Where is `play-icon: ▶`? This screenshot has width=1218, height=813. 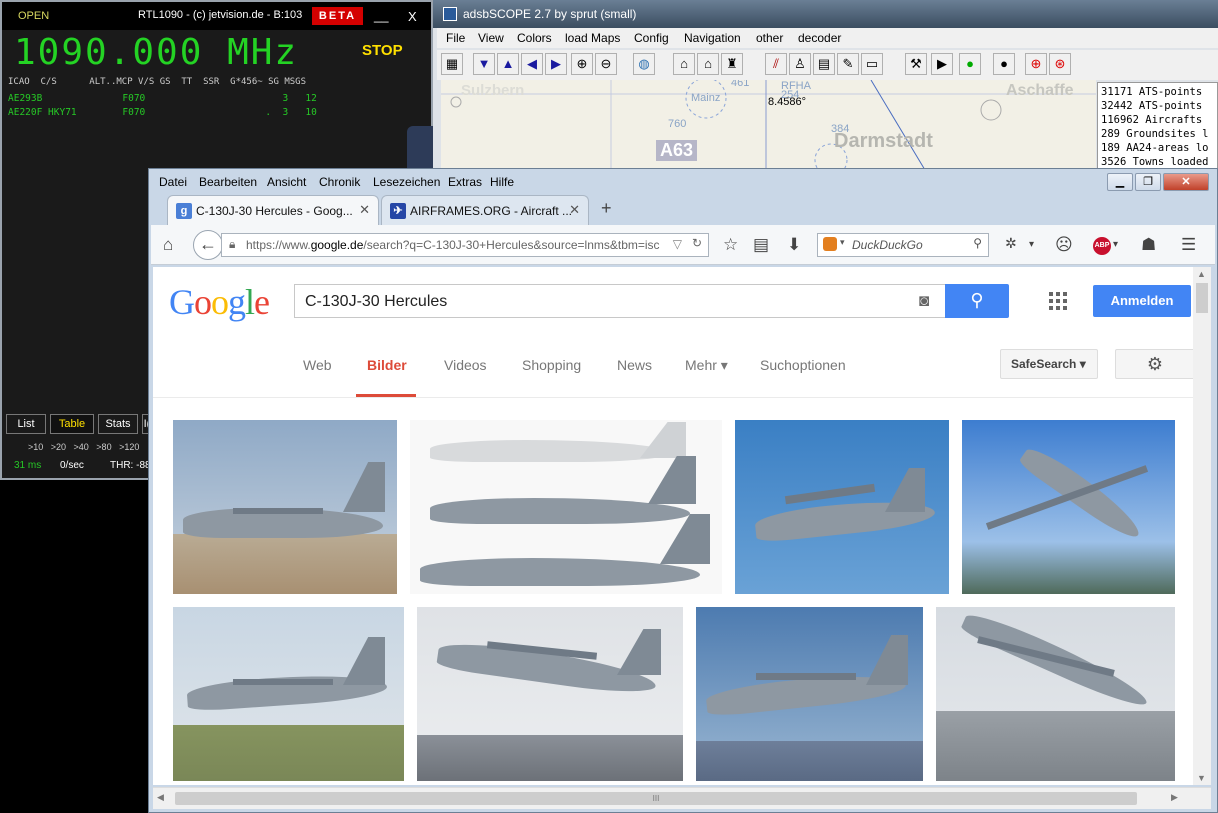 play-icon: ▶ is located at coordinates (942, 64).